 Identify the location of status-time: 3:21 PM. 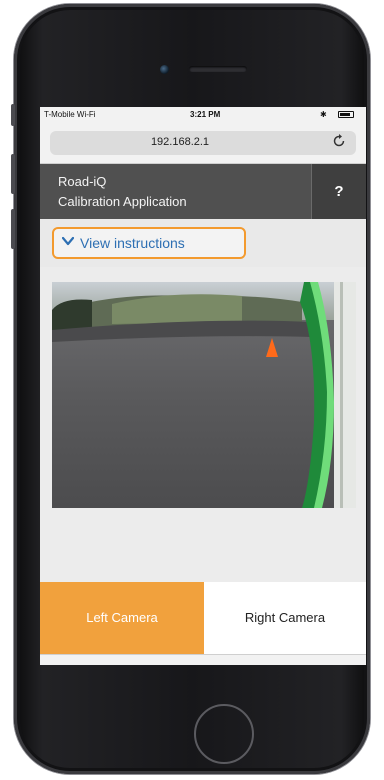
(205, 114).